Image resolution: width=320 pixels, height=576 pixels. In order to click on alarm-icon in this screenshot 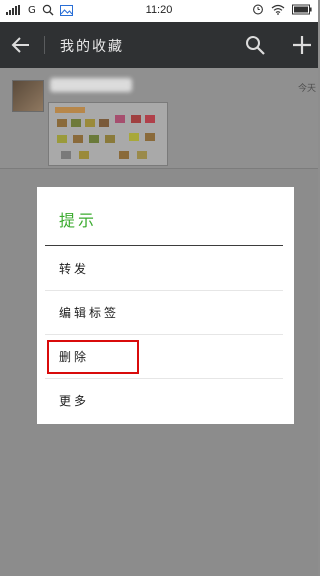, I will do `click(258, 9)`.